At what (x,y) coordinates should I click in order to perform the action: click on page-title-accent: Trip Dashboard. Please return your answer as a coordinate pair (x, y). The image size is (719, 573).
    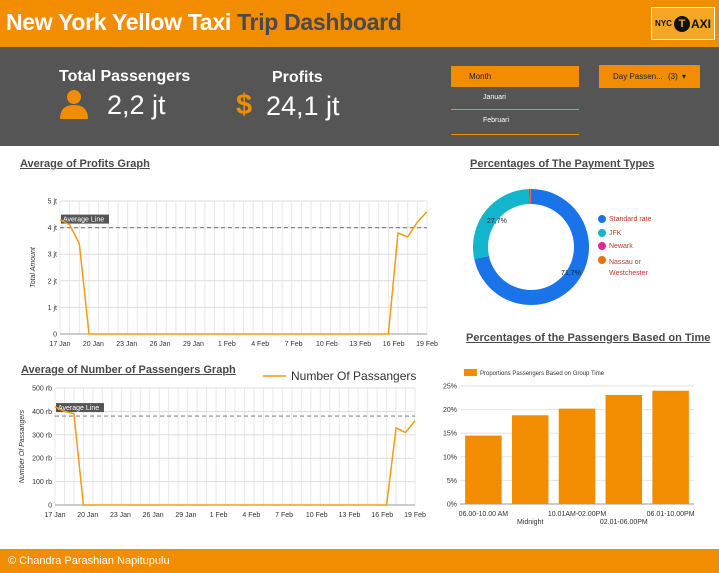
    Looking at the image, I should click on (319, 22).